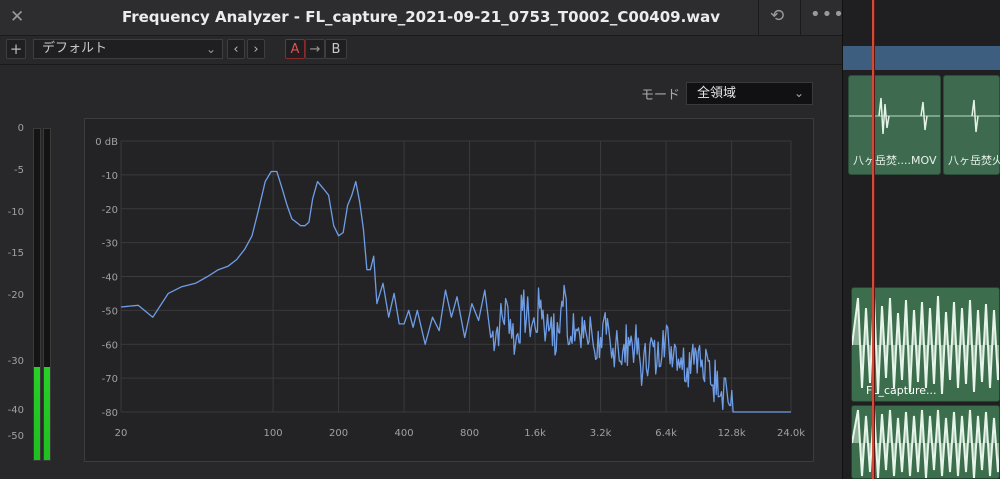 The width and height of the screenshot is (1000, 479). What do you see at coordinates (110, 345) in the screenshot?
I see `y-tick-label: -60` at bounding box center [110, 345].